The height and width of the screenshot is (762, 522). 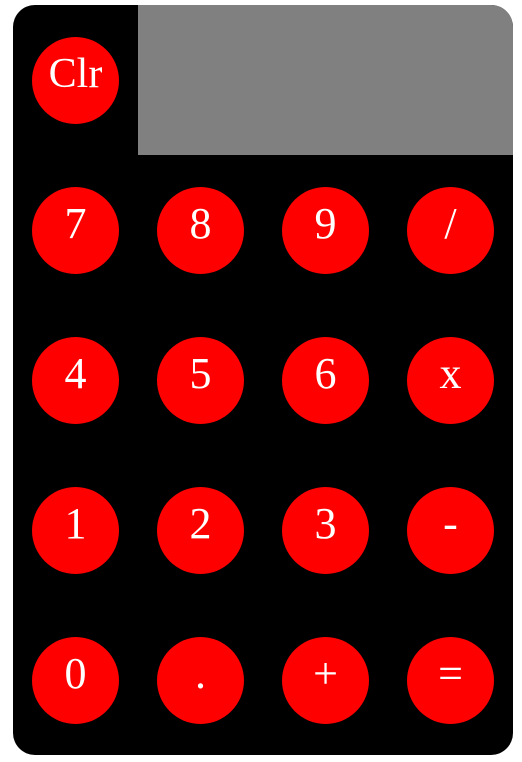 What do you see at coordinates (75, 673) in the screenshot?
I see `digit-0-label: 0` at bounding box center [75, 673].